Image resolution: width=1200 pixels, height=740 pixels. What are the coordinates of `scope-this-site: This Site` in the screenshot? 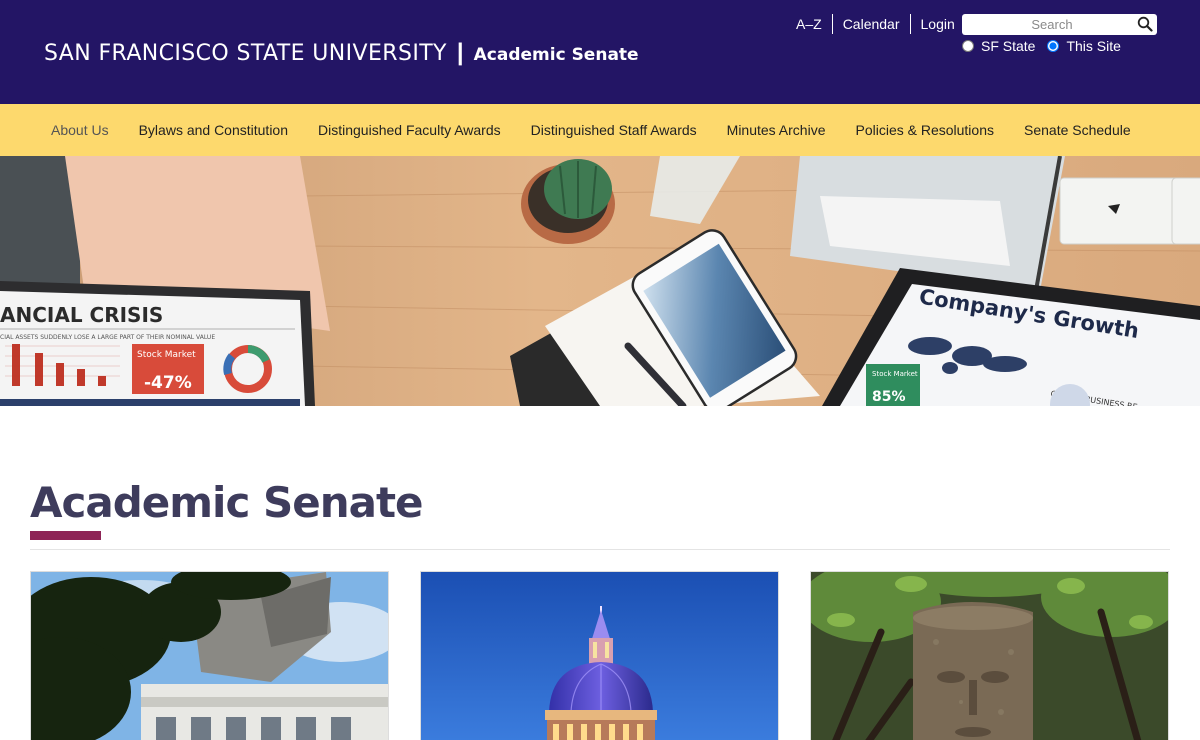 It's located at (1084, 46).